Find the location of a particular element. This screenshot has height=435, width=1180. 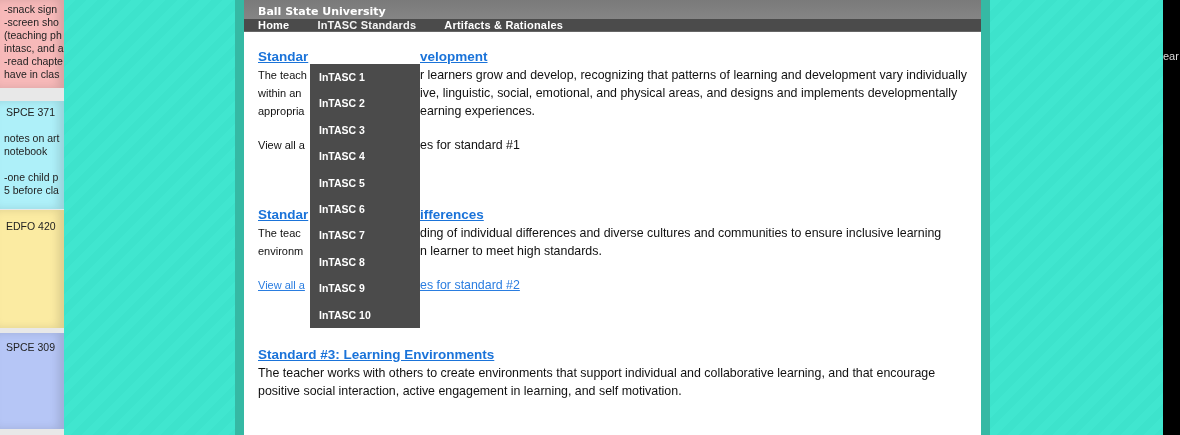

nav-link: Home is located at coordinates (274, 25).